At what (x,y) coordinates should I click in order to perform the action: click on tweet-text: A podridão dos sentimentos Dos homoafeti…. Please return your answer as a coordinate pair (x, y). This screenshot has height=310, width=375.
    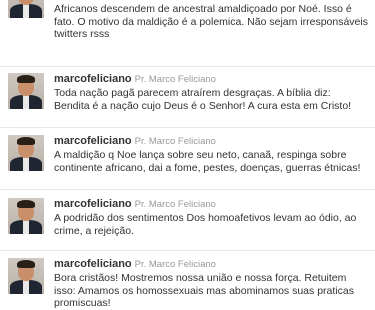
    Looking at the image, I should click on (205, 224).